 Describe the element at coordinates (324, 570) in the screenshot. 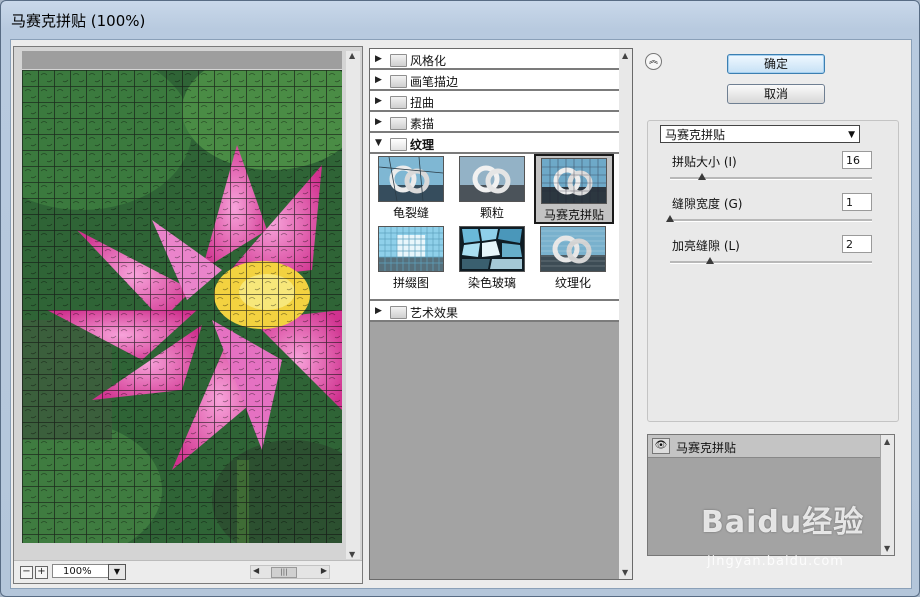

I see `scroll-right-arrow-icon: ▶` at that location.